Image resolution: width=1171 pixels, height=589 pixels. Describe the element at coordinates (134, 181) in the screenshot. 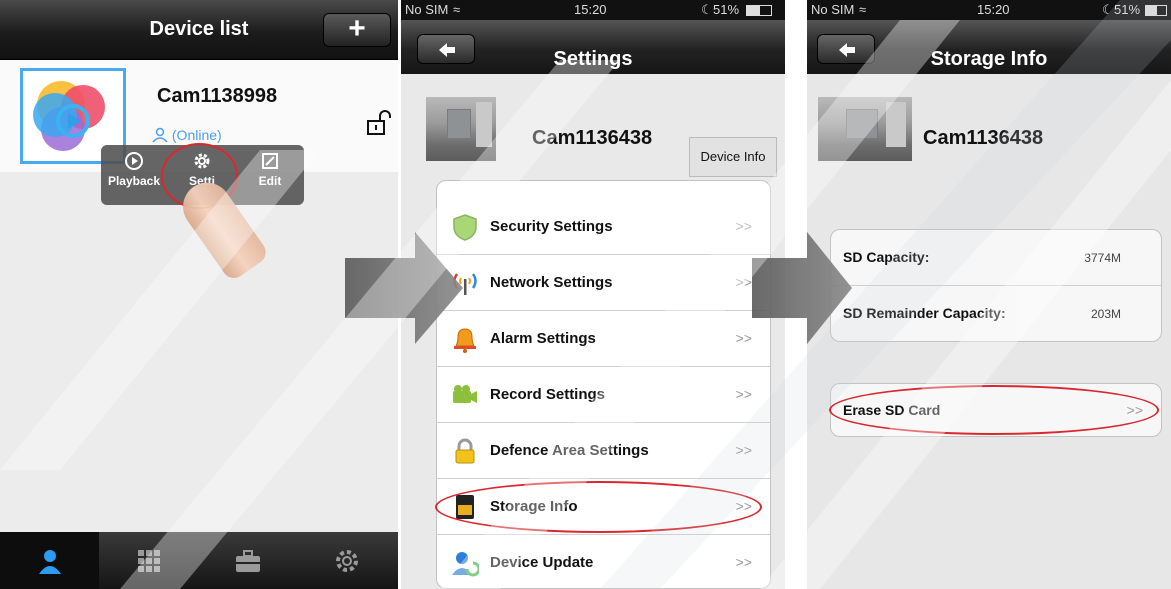

I see `playback-label: Playback` at that location.